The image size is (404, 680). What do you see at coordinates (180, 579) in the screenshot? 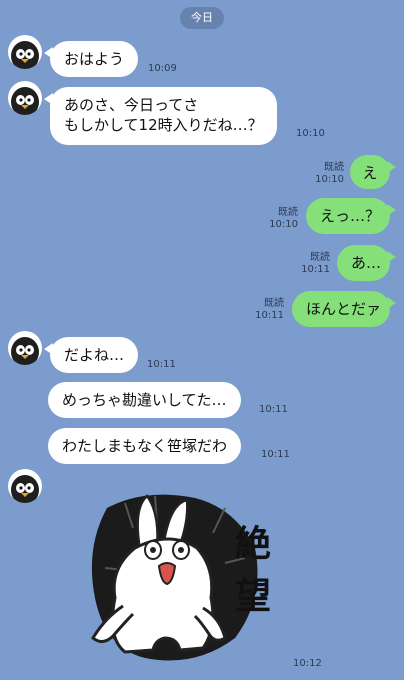
I see `rabbit-sticker: 絶 望` at bounding box center [180, 579].